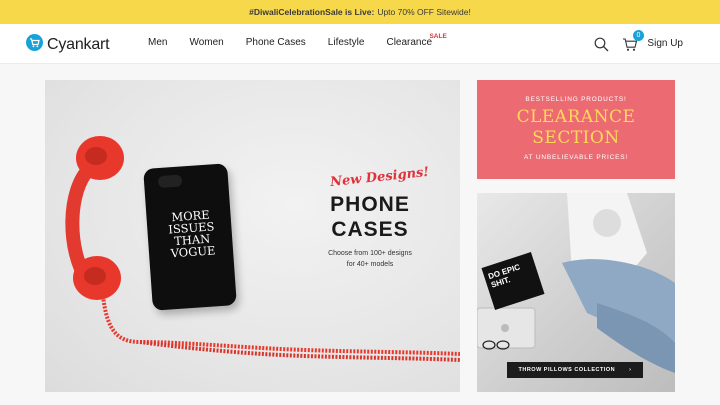  I want to click on header-actions: 0, so click(617, 42).